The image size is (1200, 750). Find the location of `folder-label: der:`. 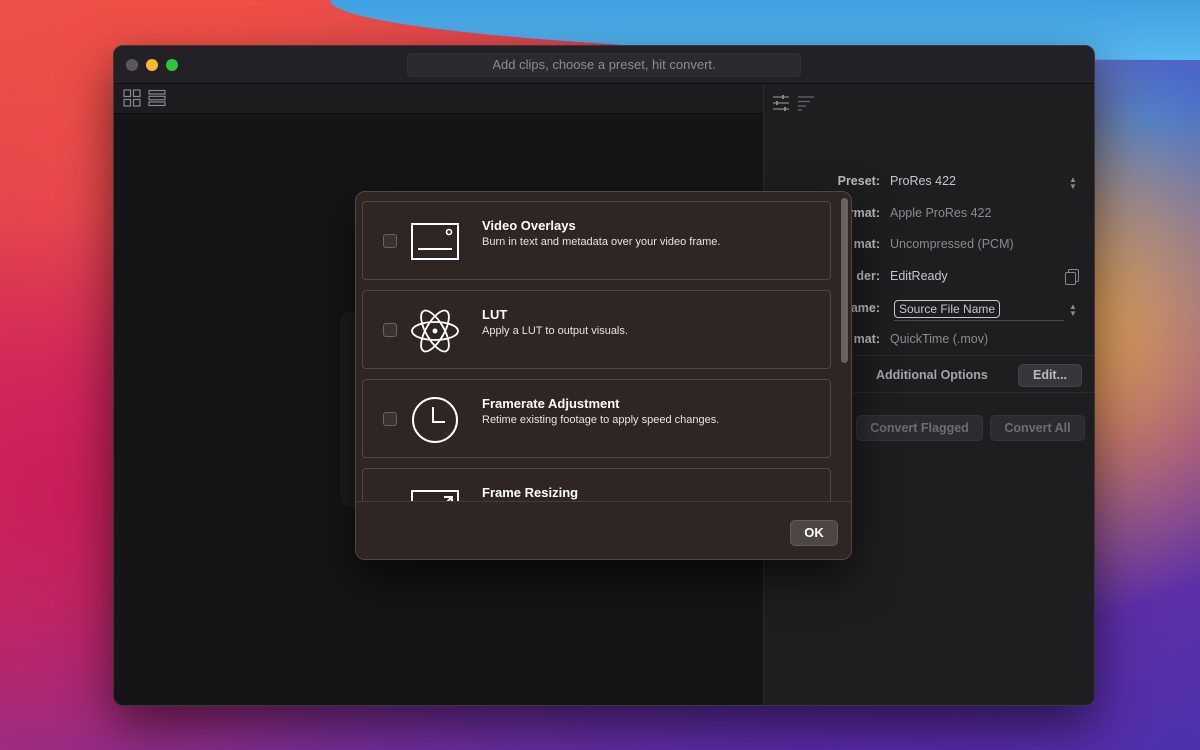

folder-label: der: is located at coordinates (868, 276).